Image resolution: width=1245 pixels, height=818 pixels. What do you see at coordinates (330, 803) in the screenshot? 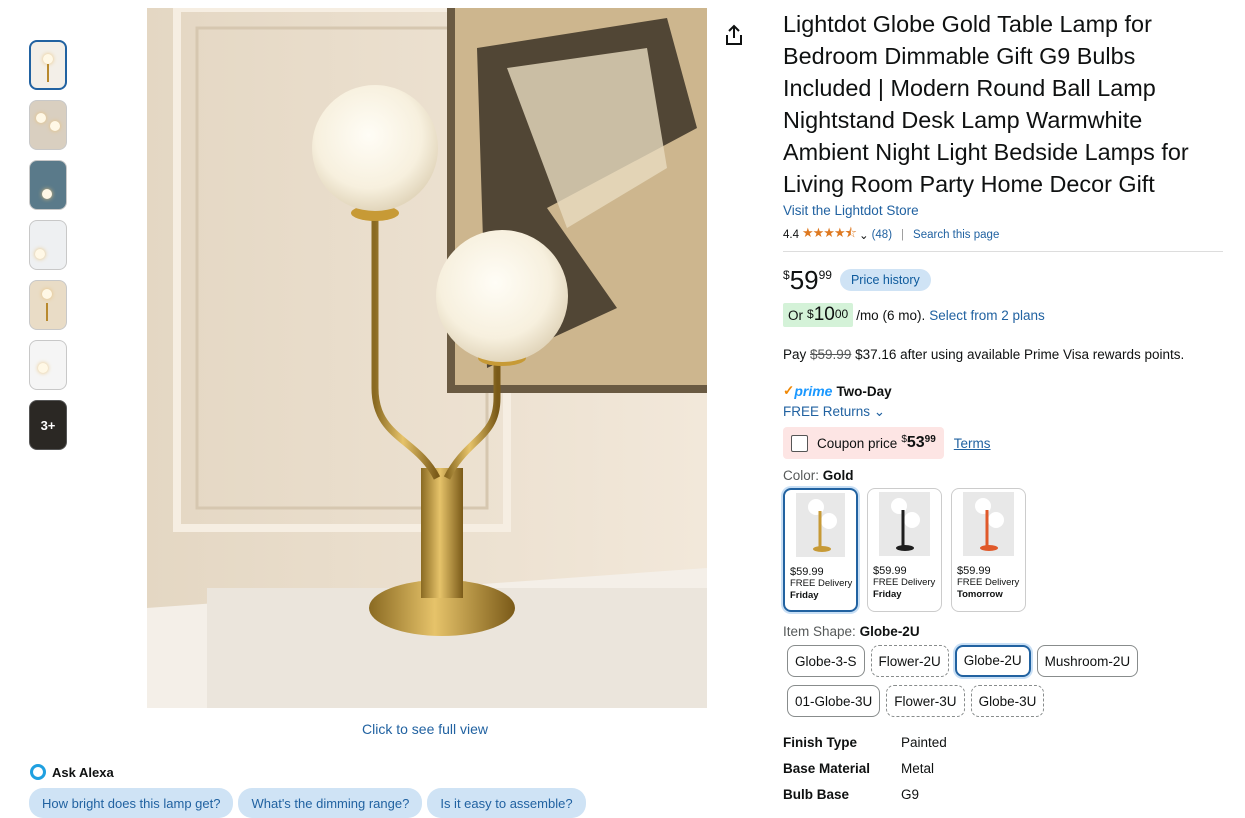
I see `alexa-chip: What's the dimming range?` at bounding box center [330, 803].